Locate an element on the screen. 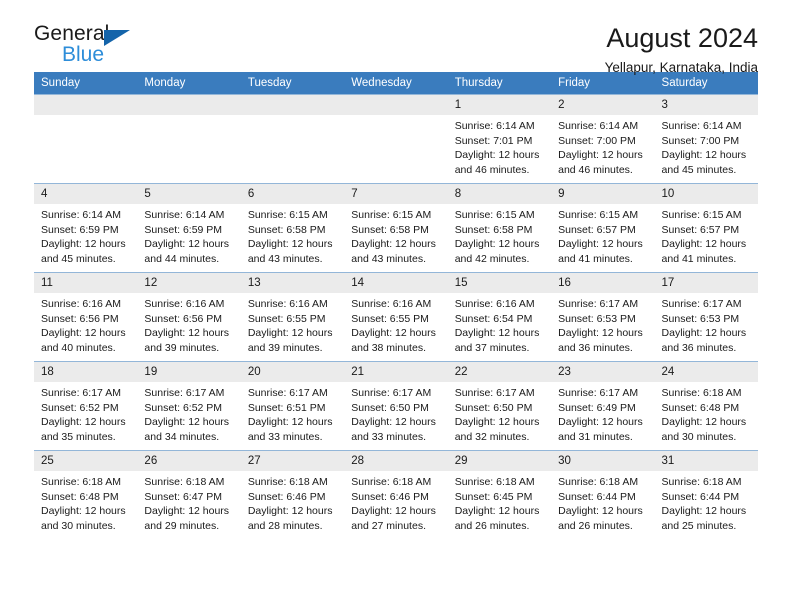 This screenshot has height=612, width=792. day-number: 22 is located at coordinates (499, 372).